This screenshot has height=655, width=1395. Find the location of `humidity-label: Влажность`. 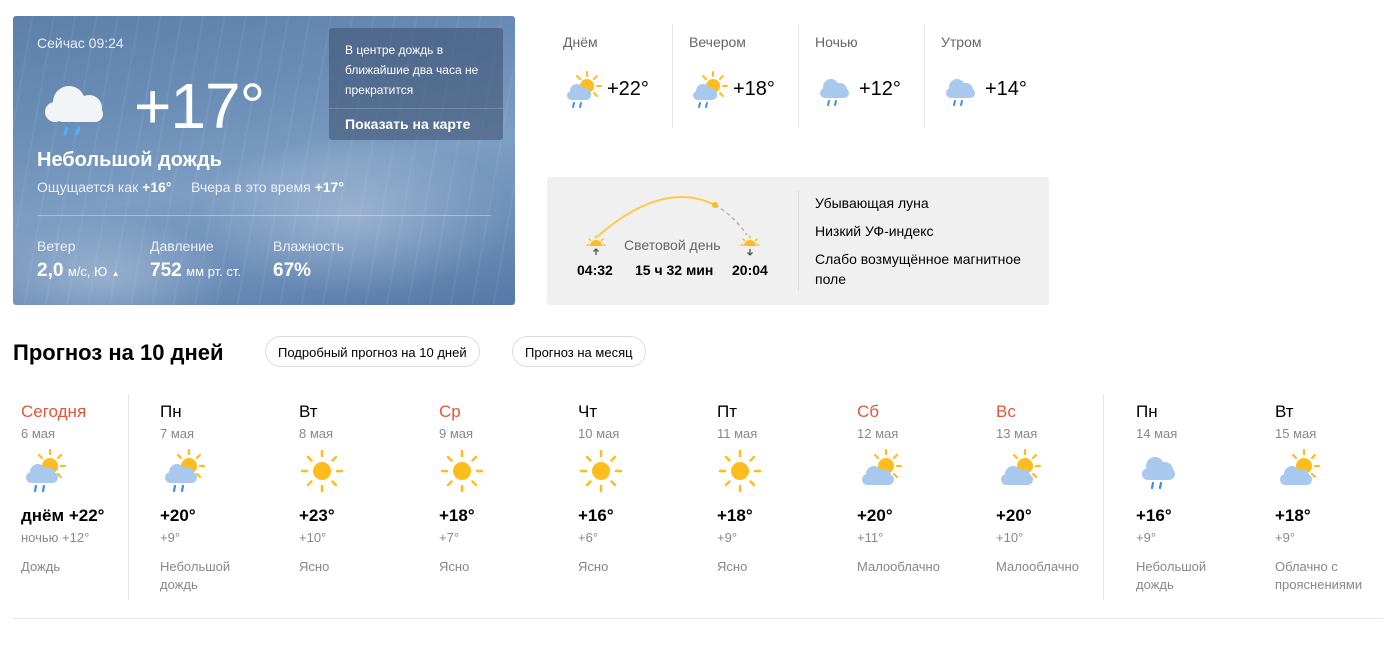

humidity-label: Влажность is located at coordinates (308, 246).